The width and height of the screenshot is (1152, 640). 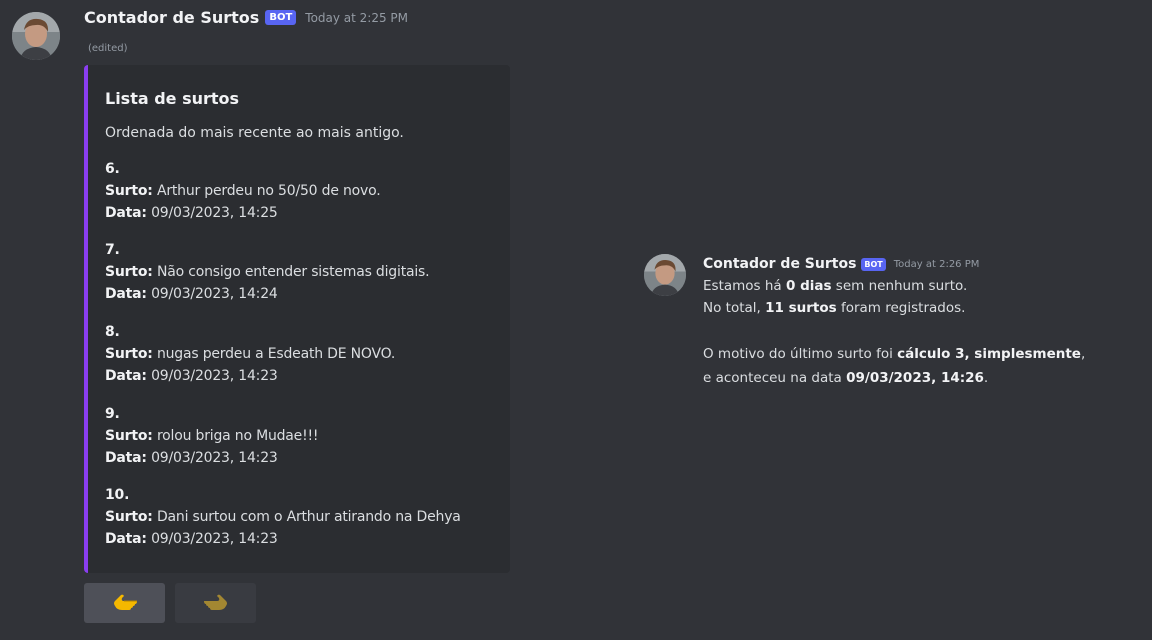 What do you see at coordinates (254, 133) in the screenshot?
I see `embed-description: Ordenada do mais recente ao mais antigo.` at bounding box center [254, 133].